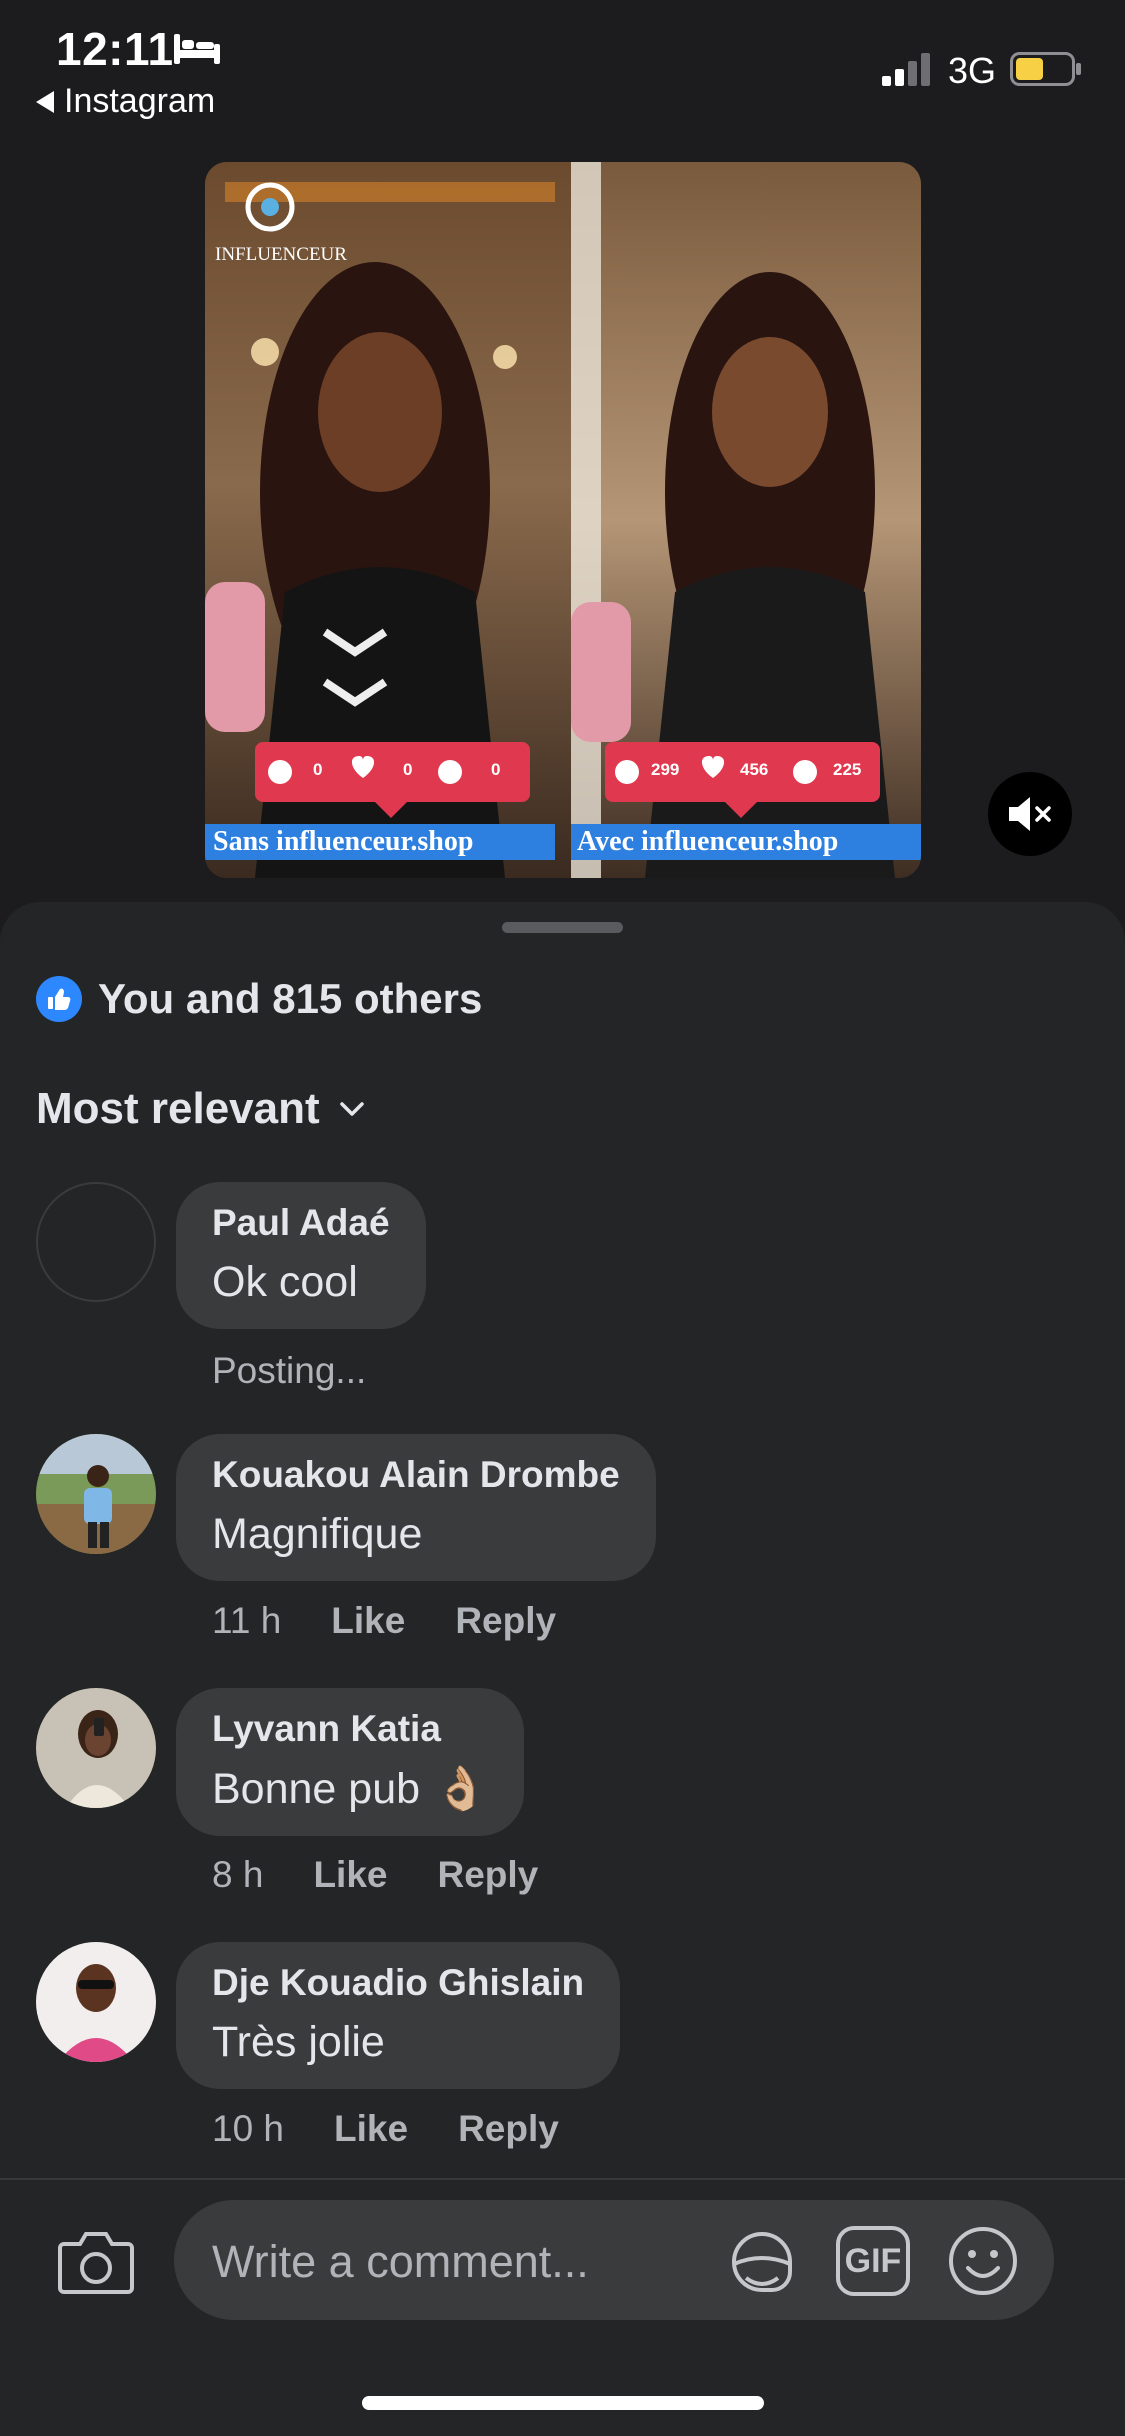 The image size is (1125, 2436). Describe the element at coordinates (301, 1255) in the screenshot. I see `comment-bubble: Paul Adaé Ok cool` at that location.